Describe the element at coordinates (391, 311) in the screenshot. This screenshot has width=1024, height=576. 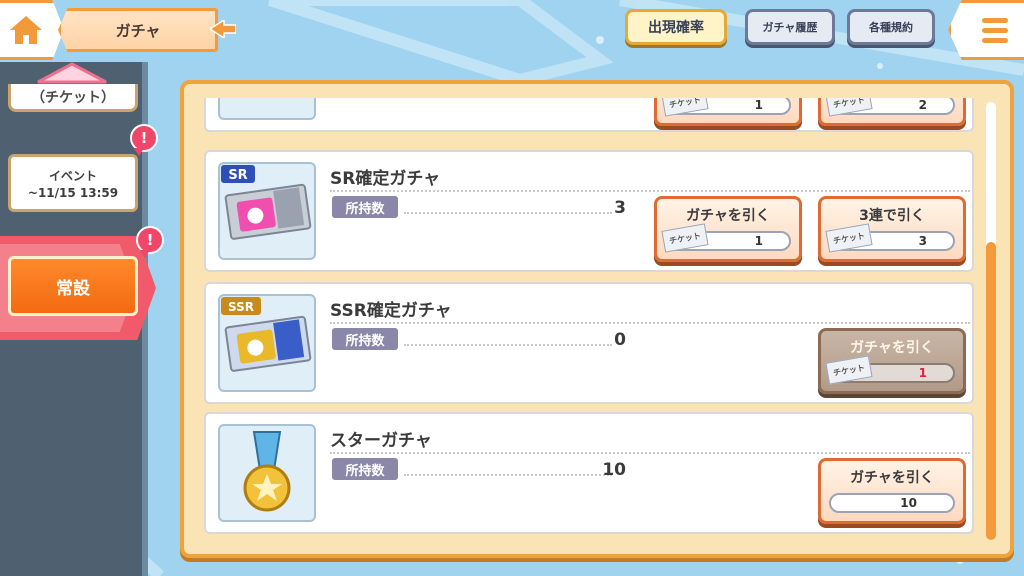
I see `gacha-name: SSR確定ガチャ` at that location.